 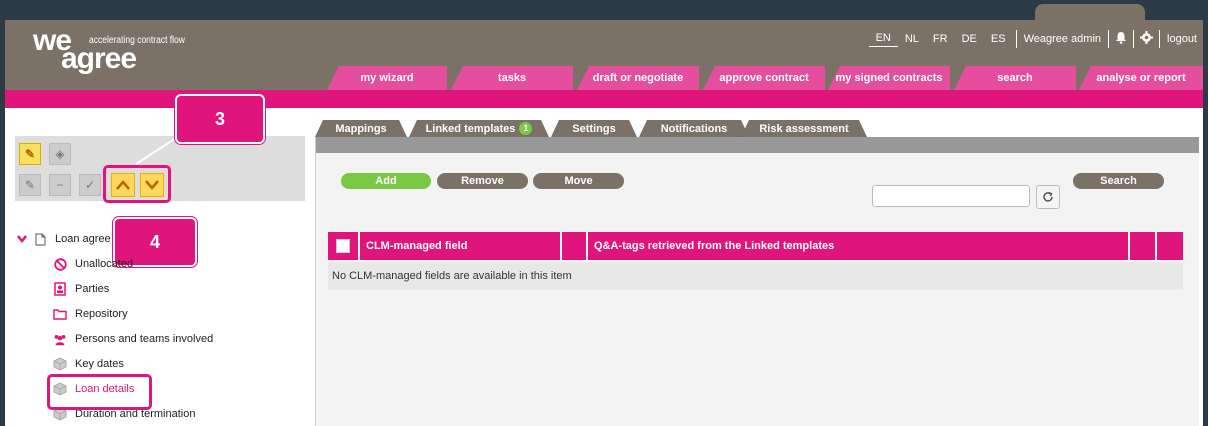 I want to click on no-entry-icon, so click(x=60, y=264).